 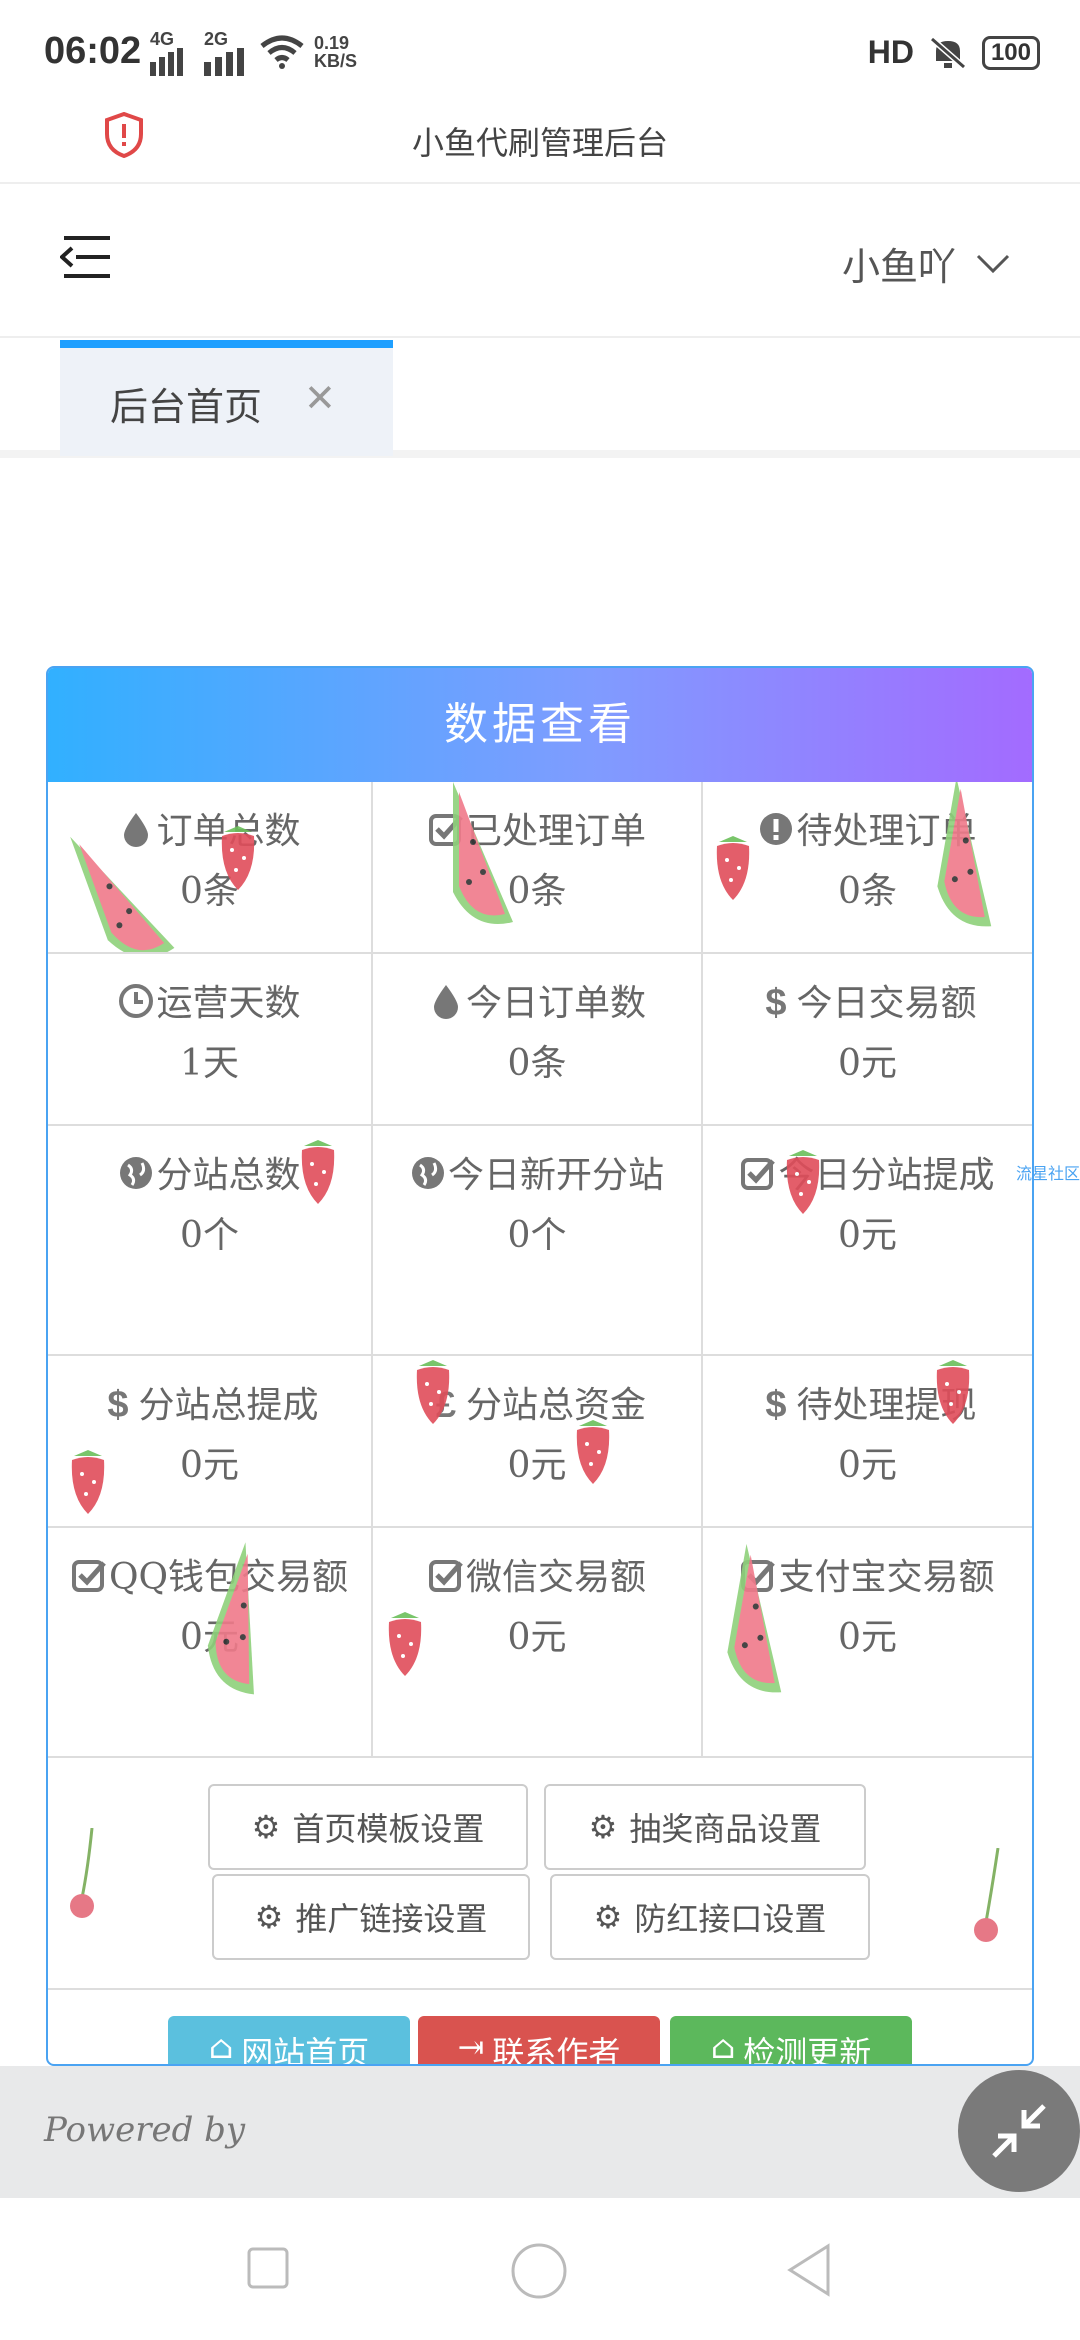 What do you see at coordinates (809, 2270) in the screenshot?
I see `back-icon` at bounding box center [809, 2270].